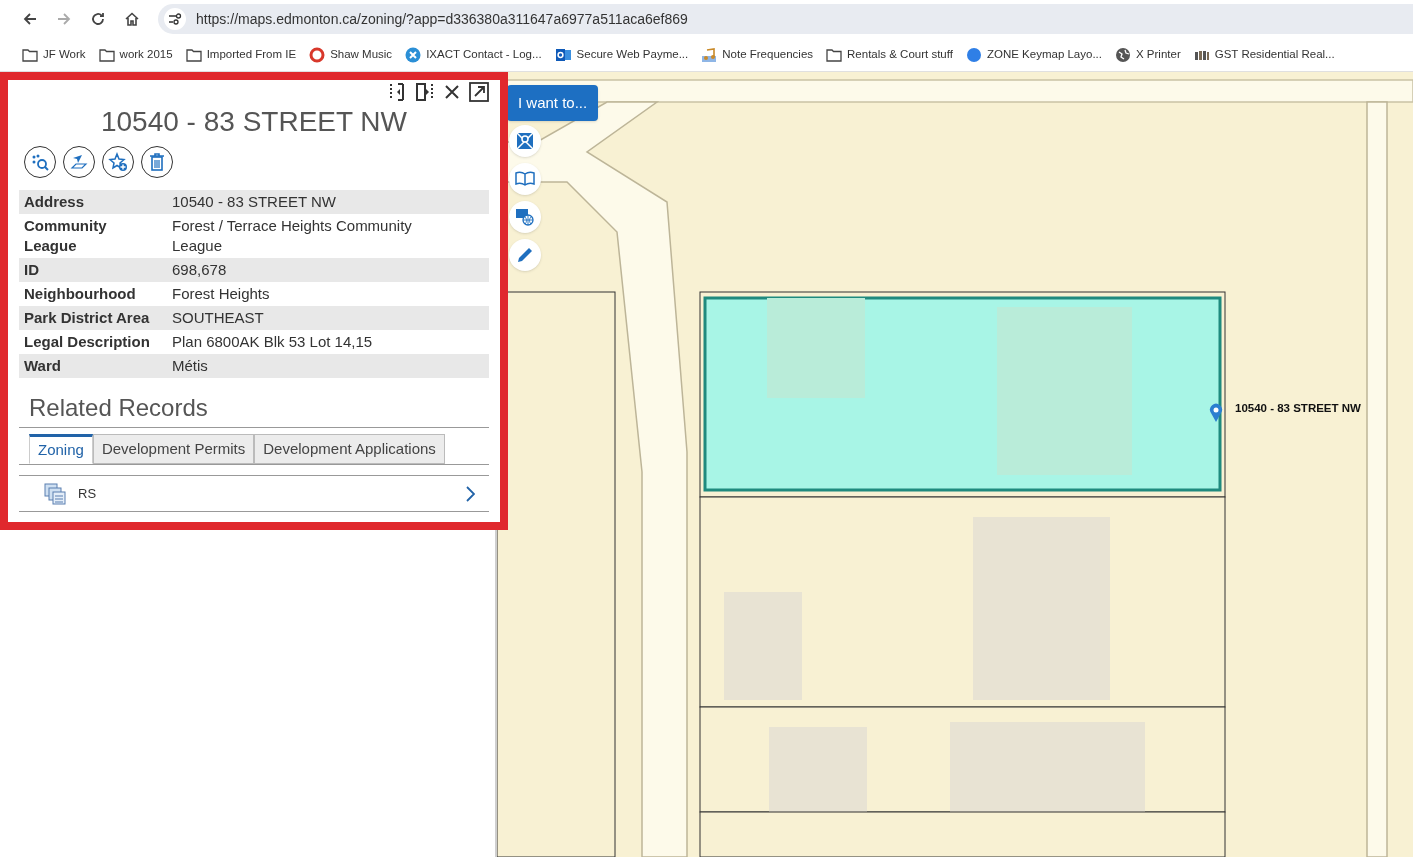 This screenshot has height=857, width=1413. I want to click on tab: Development Applications, so click(349, 449).